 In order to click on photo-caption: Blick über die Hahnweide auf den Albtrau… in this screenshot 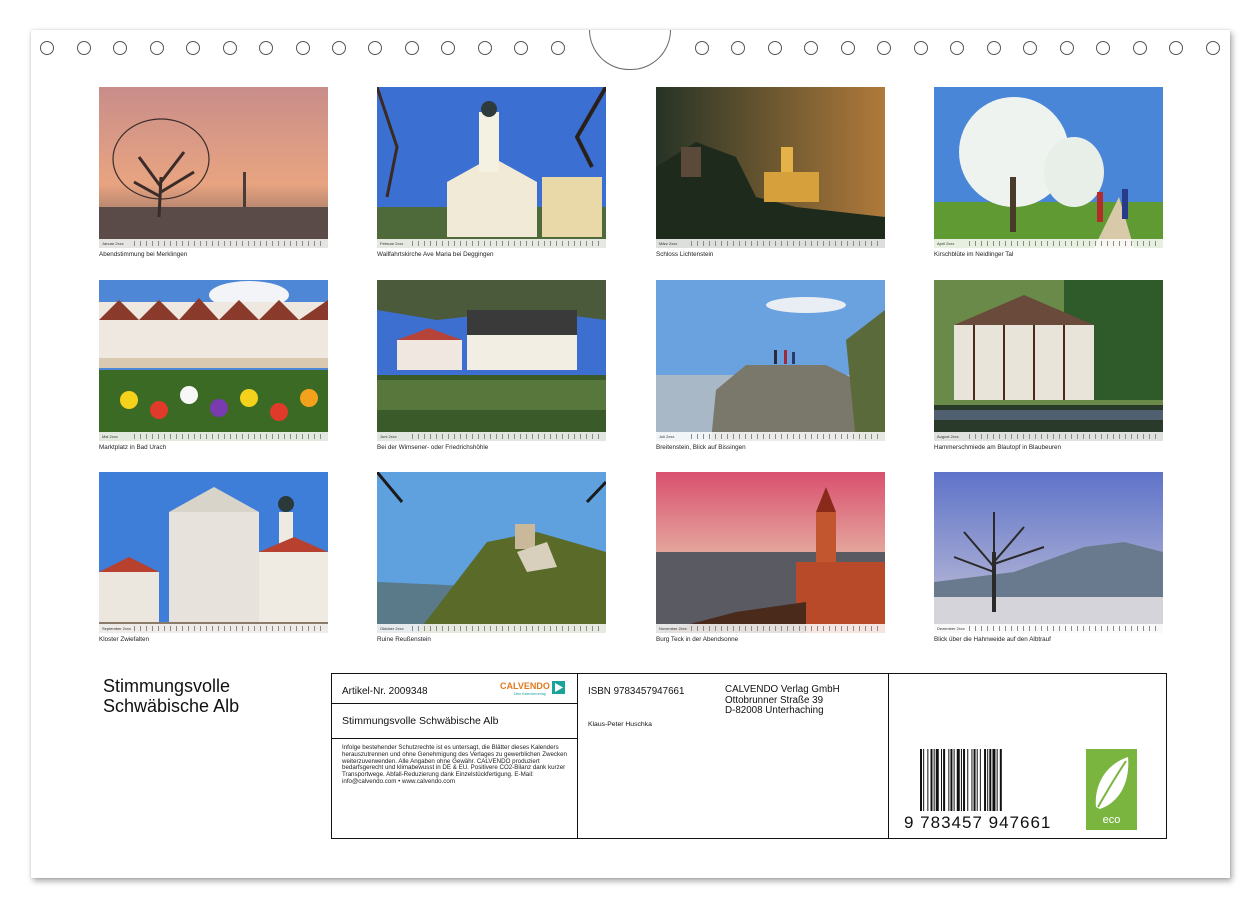, I will do `click(992, 639)`.